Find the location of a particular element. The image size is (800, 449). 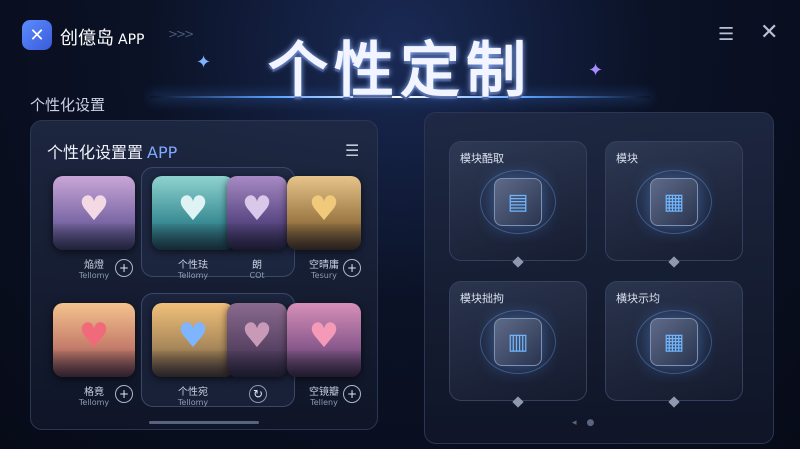

theme-card: ♥ 个性珐 Tellomy is located at coordinates (193, 228).